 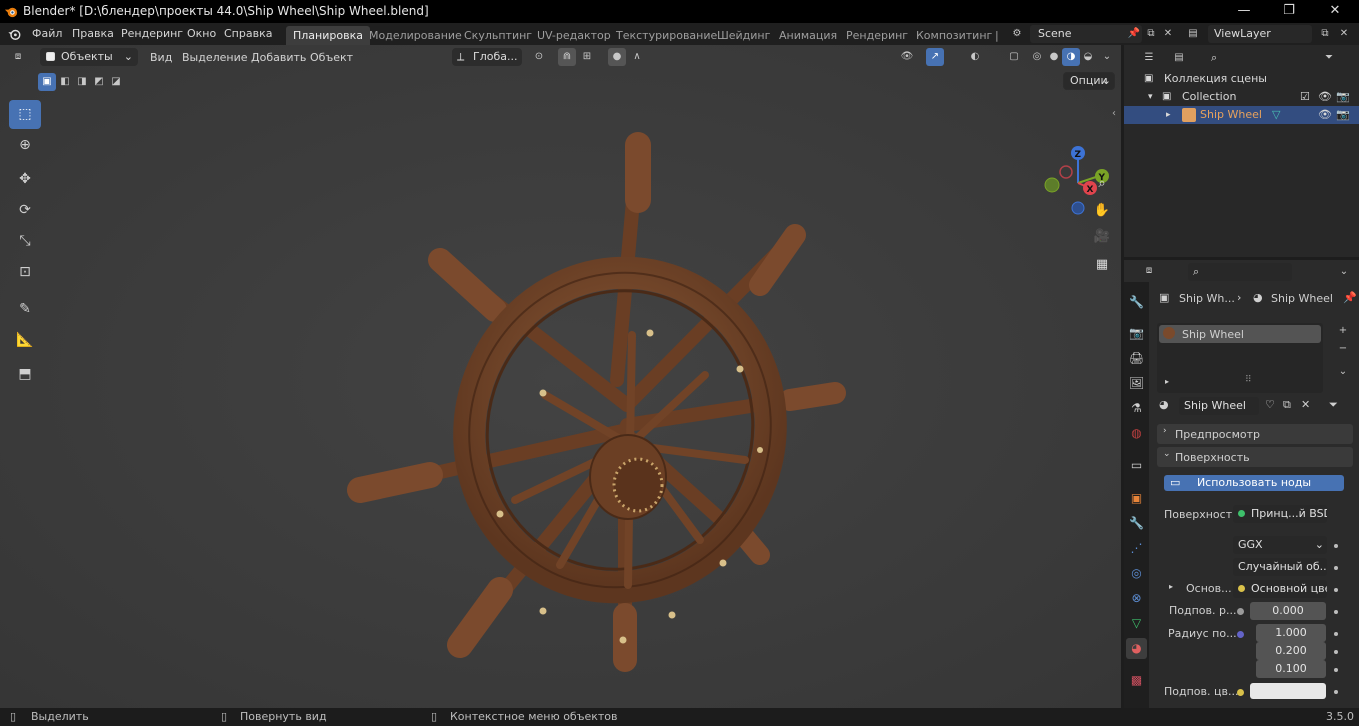 What do you see at coordinates (1136, 623) in the screenshot?
I see `data-tab-icon: ▽` at bounding box center [1136, 623].